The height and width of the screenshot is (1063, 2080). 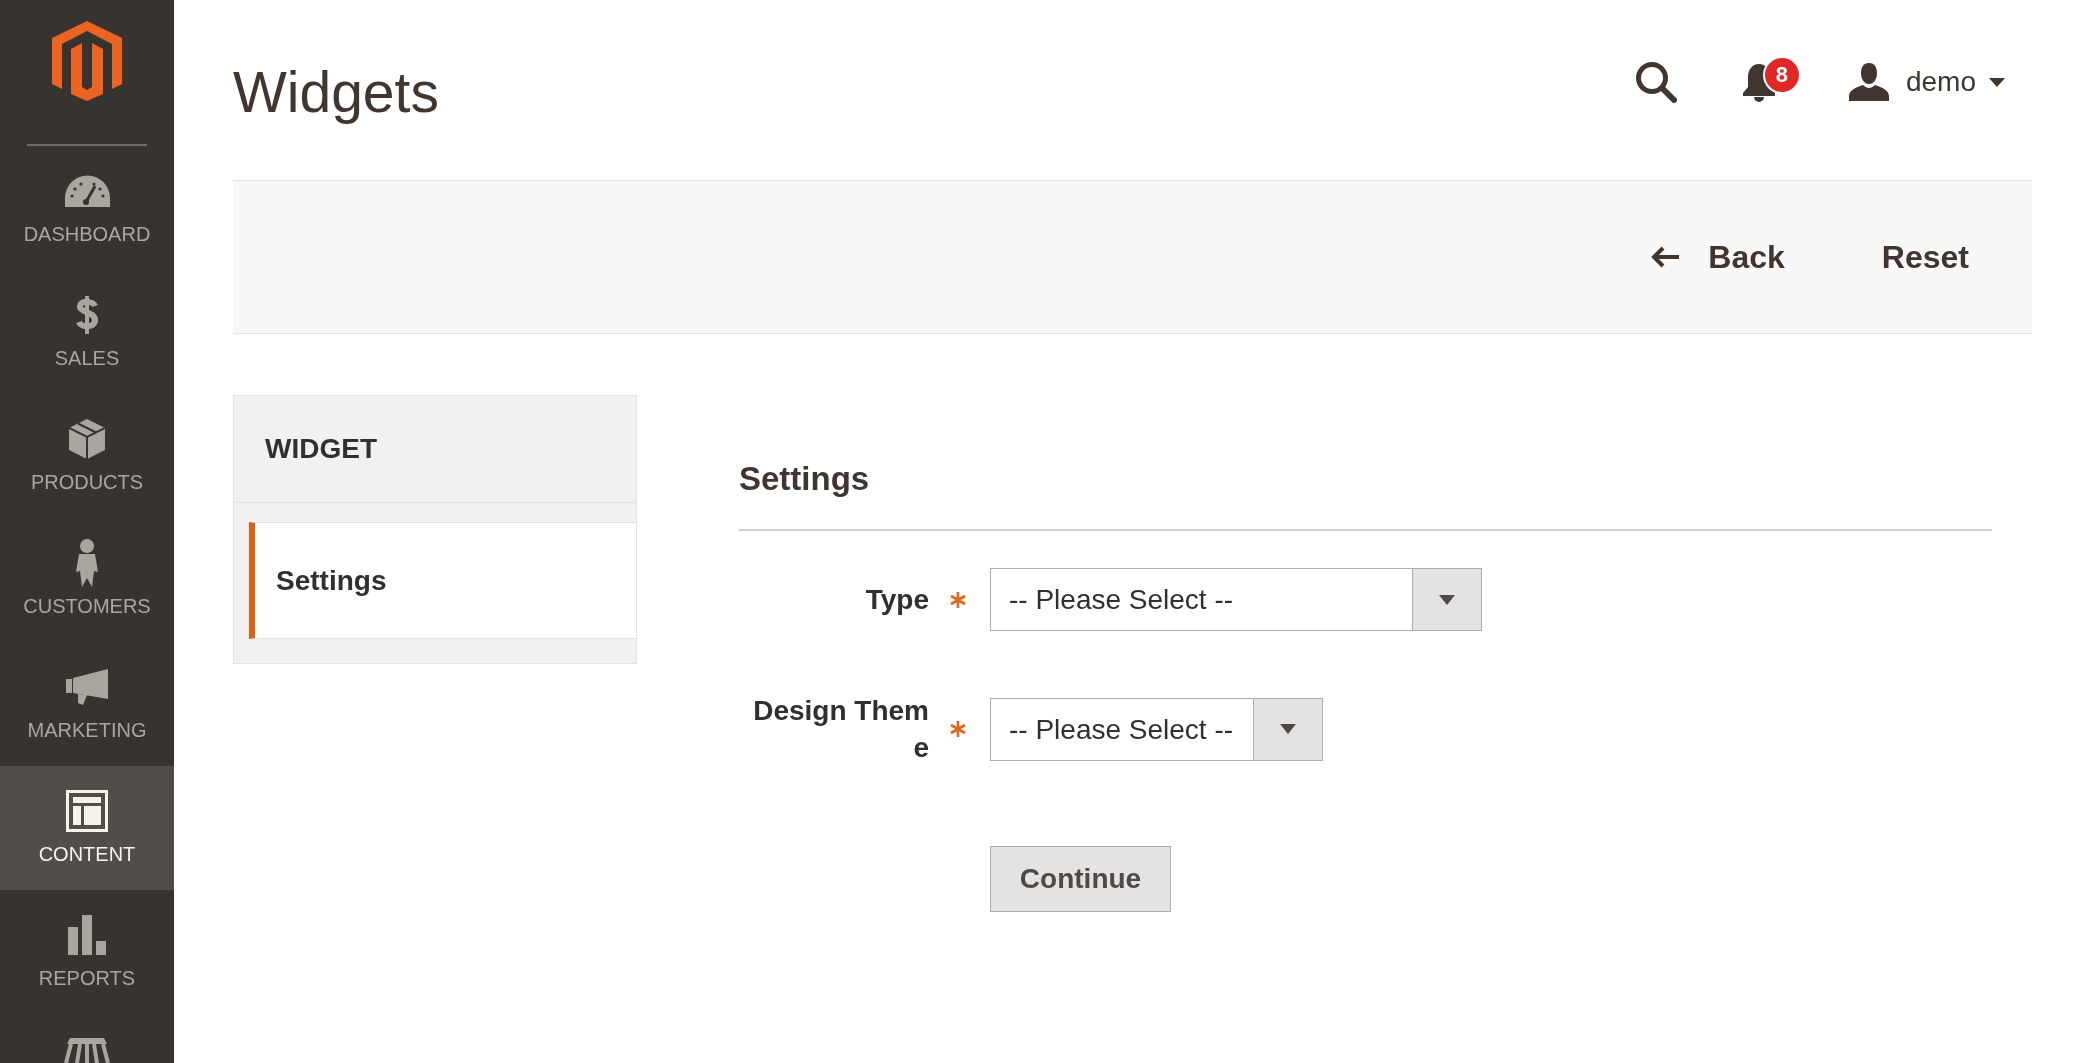 I want to click on logo-icon, so click(x=87, y=61).